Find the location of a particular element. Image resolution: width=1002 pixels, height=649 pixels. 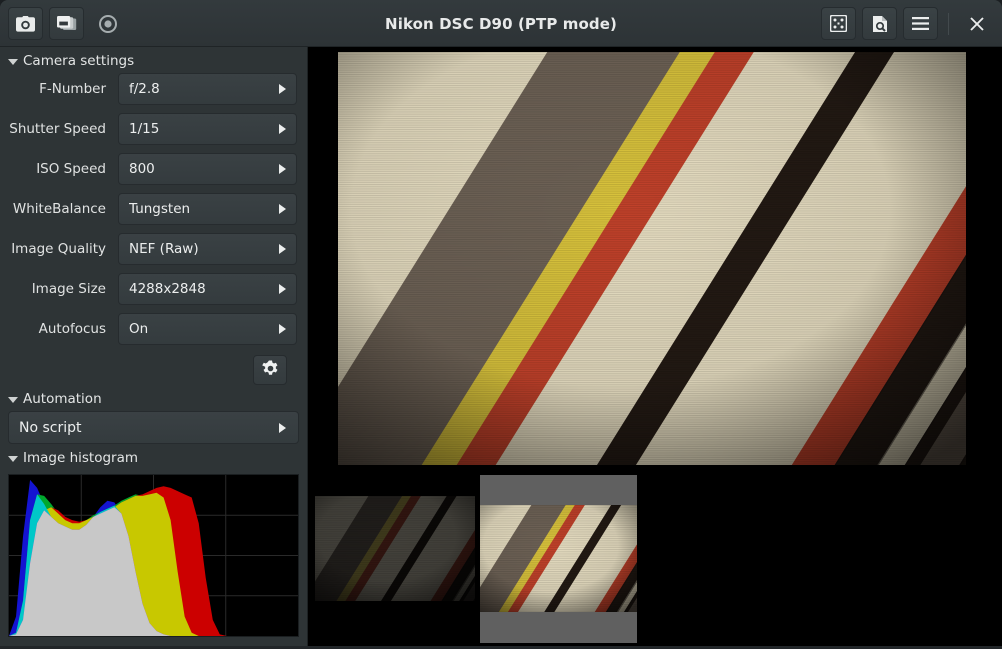

value-f-number: f/2.8 is located at coordinates (144, 89).